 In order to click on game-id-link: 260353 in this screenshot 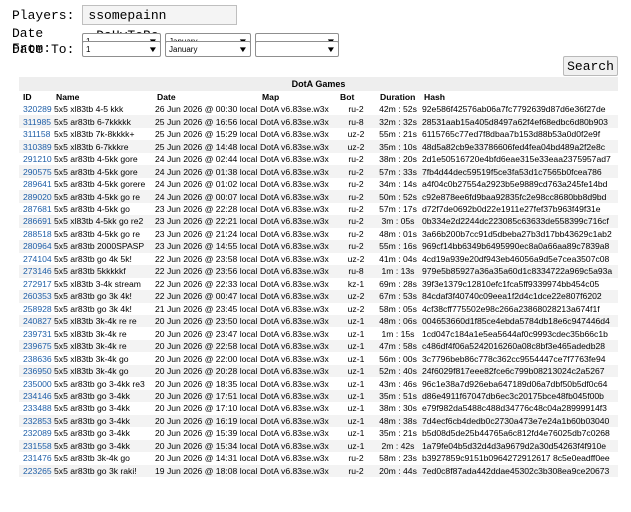, I will do `click(35, 296)`.